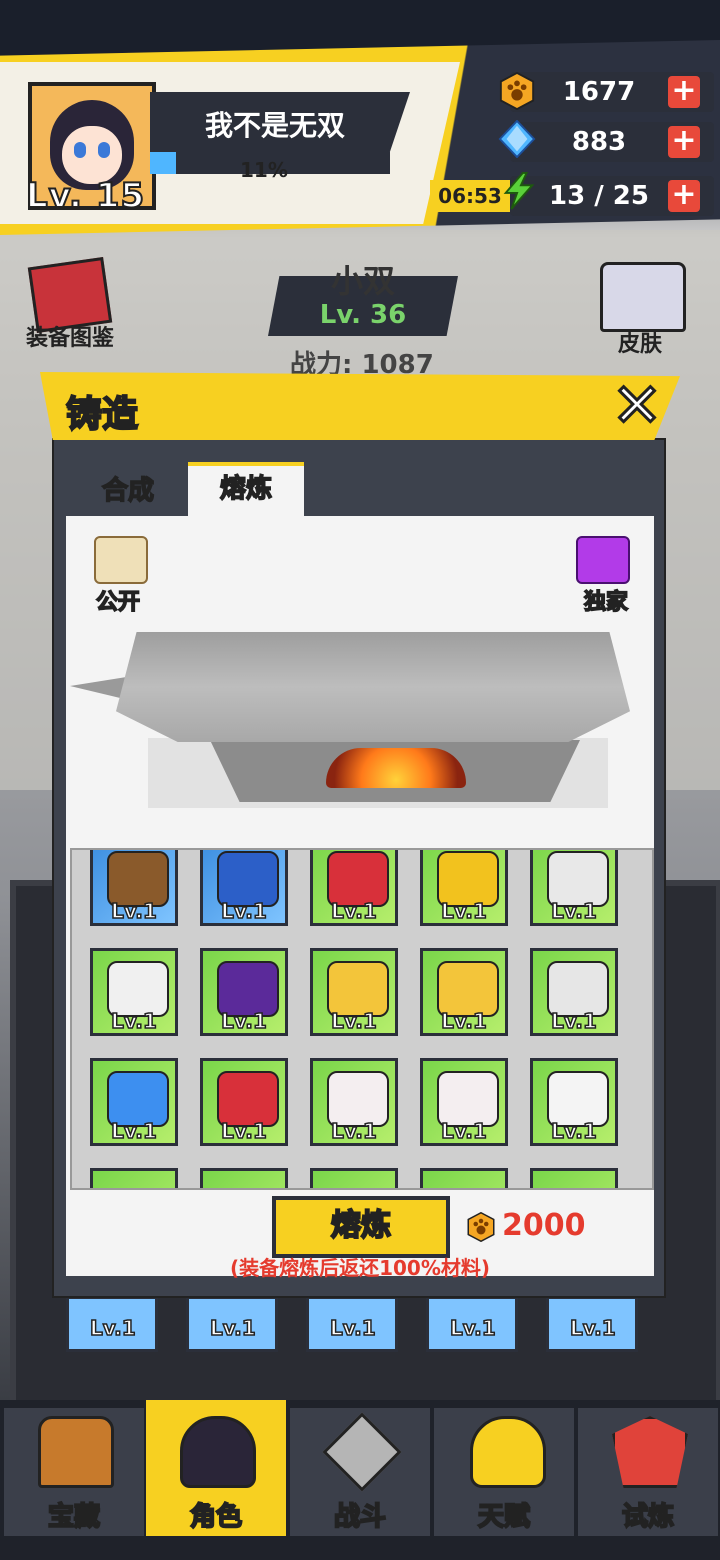  What do you see at coordinates (360, 1514) in the screenshot?
I see `nav-label-battle: 战斗` at bounding box center [360, 1514].